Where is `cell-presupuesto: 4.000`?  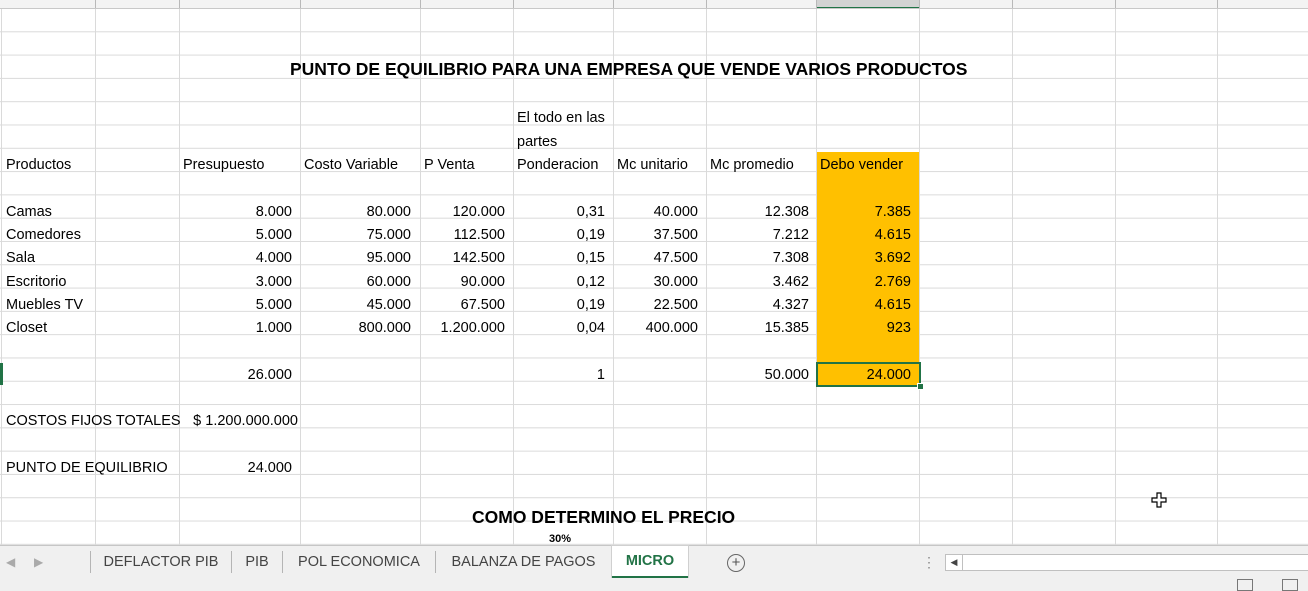 cell-presupuesto: 4.000 is located at coordinates (236, 258).